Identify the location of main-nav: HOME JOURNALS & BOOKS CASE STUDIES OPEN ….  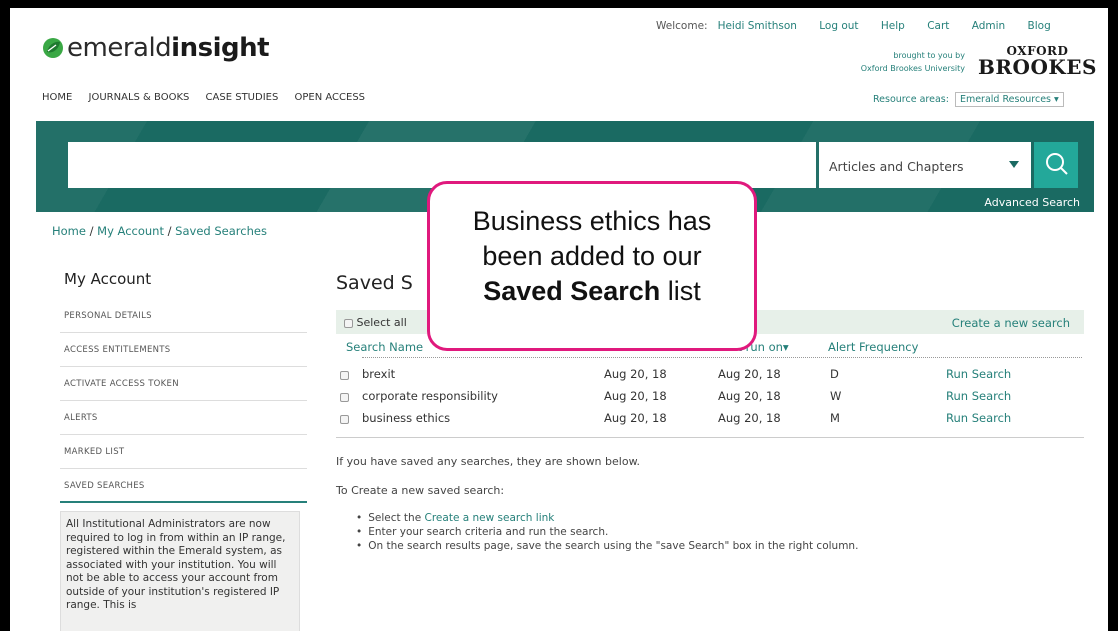
(210, 97).